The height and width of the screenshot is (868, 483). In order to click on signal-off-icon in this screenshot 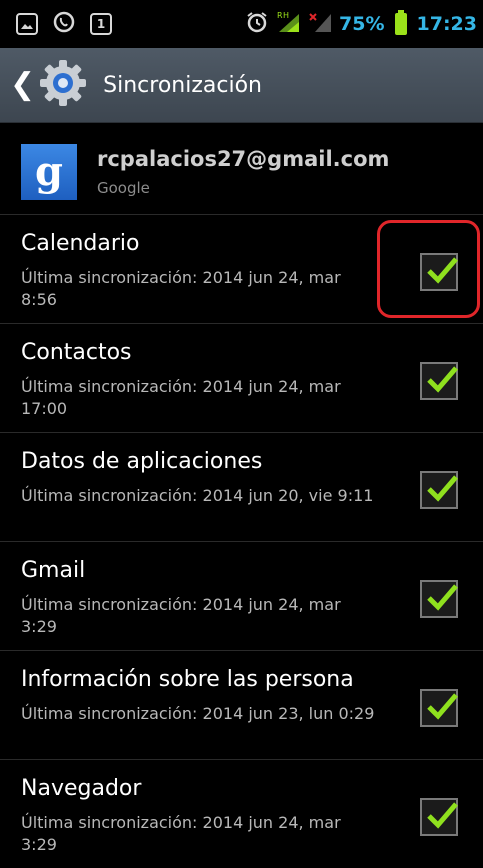, I will do `click(320, 24)`.